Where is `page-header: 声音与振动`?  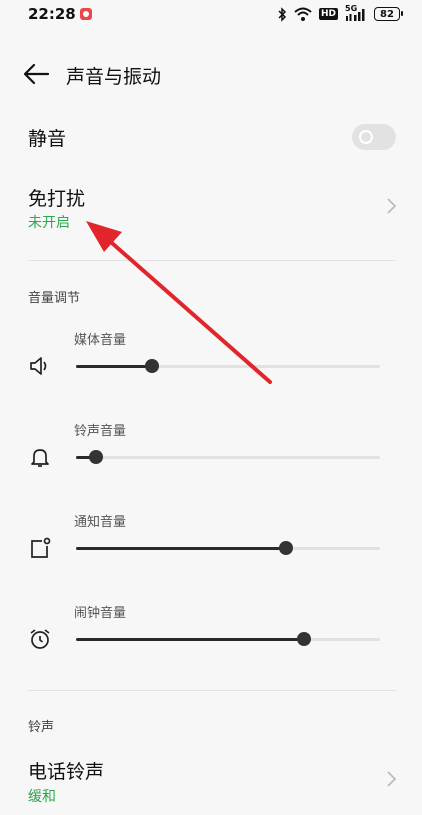
page-header: 声音与振动 is located at coordinates (211, 74).